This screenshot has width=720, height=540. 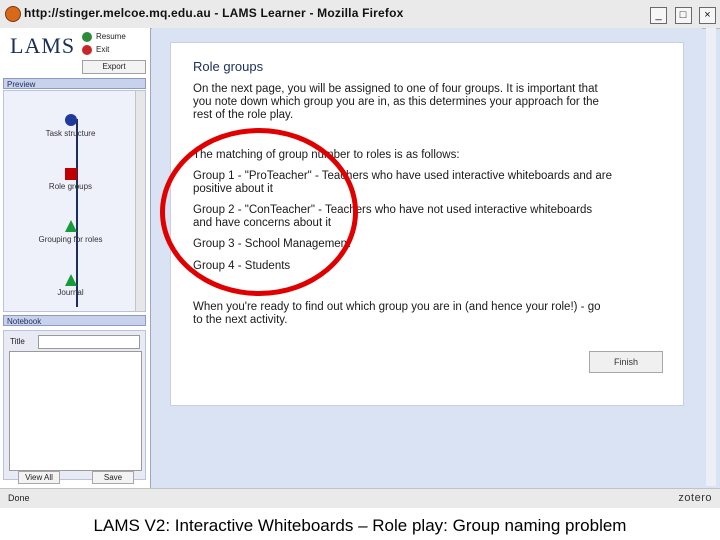 I want to click on window-controls: _ □ ×, so click(x=681, y=14).